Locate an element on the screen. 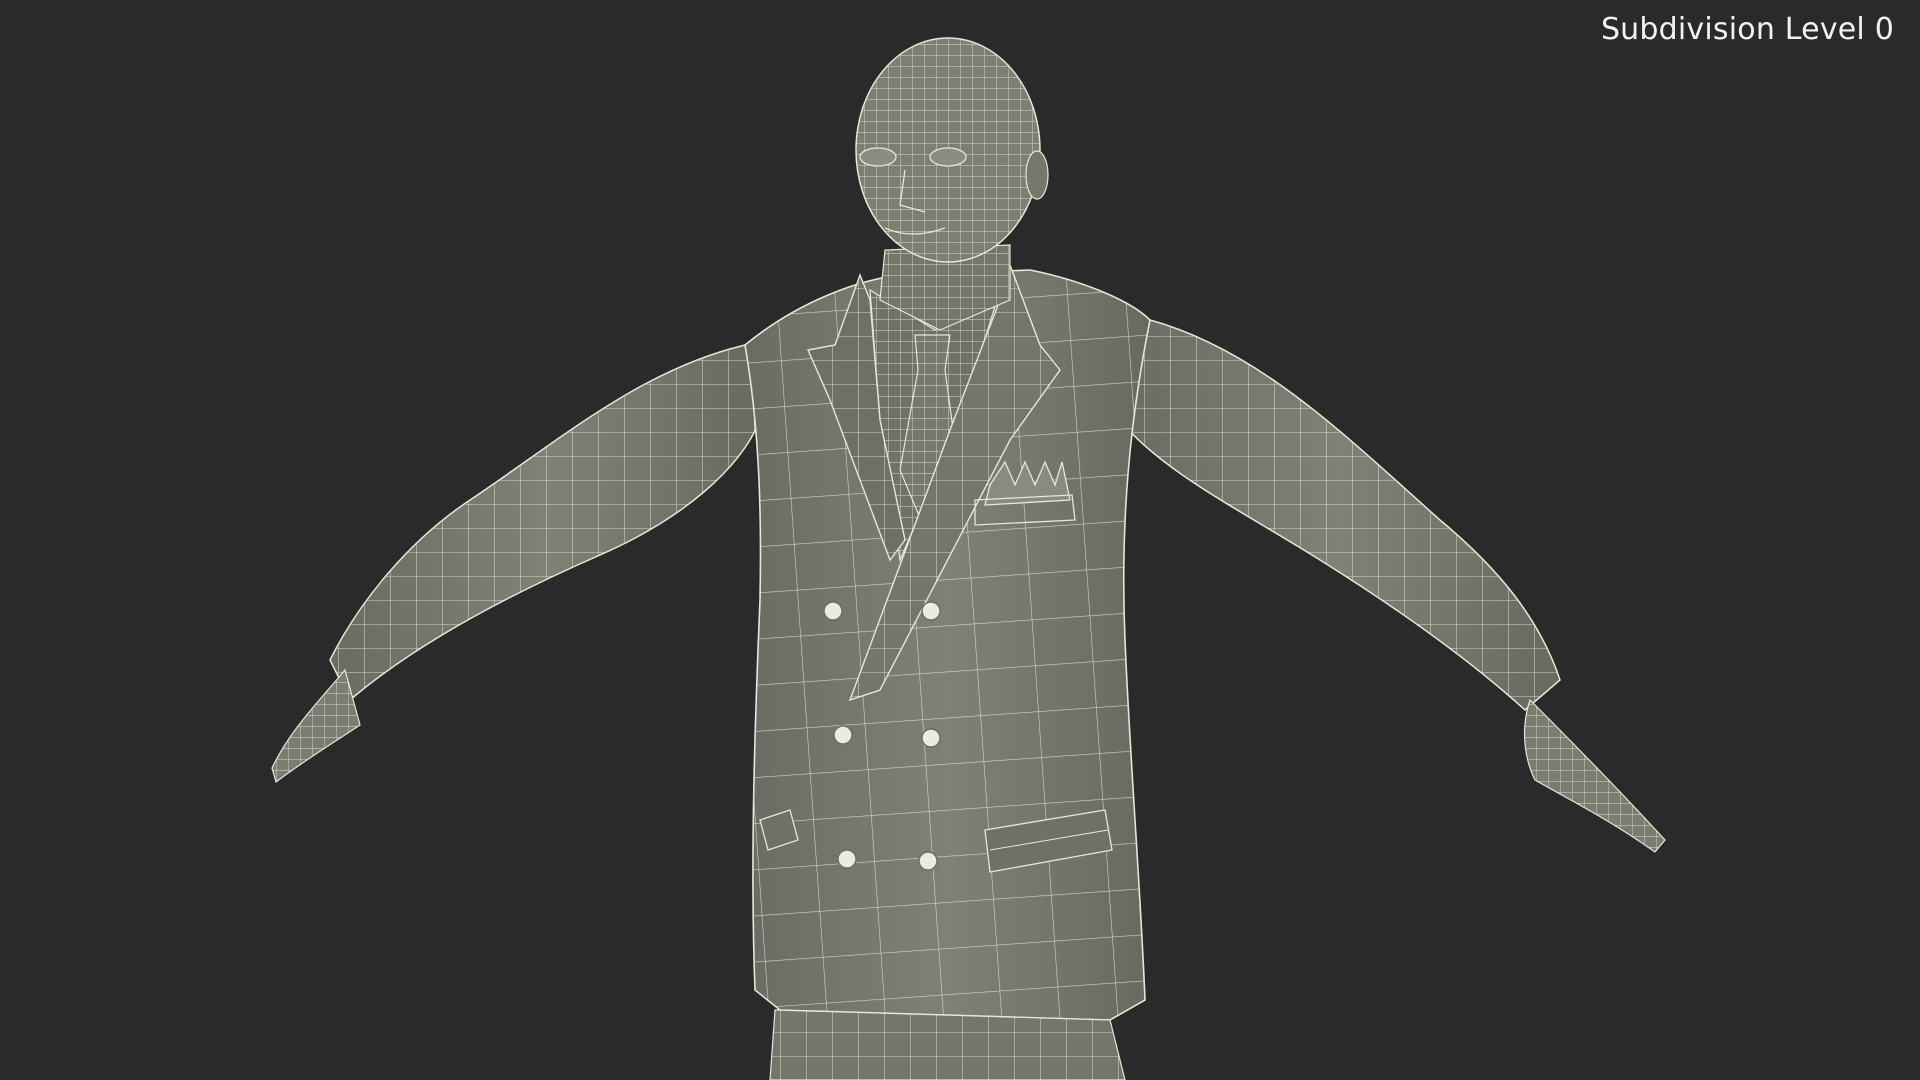 Image resolution: width=1920 pixels, height=1080 pixels. subdivision-level-label: Subdivision Level 0 is located at coordinates (1747, 29).